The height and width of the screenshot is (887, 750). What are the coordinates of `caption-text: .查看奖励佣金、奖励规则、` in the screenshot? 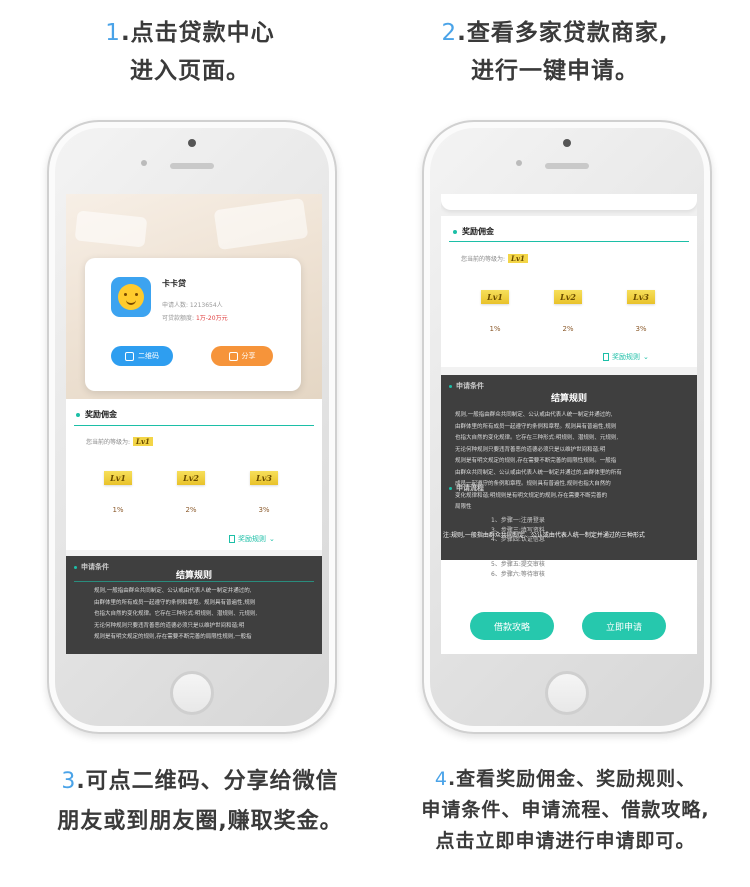 It's located at (572, 779).